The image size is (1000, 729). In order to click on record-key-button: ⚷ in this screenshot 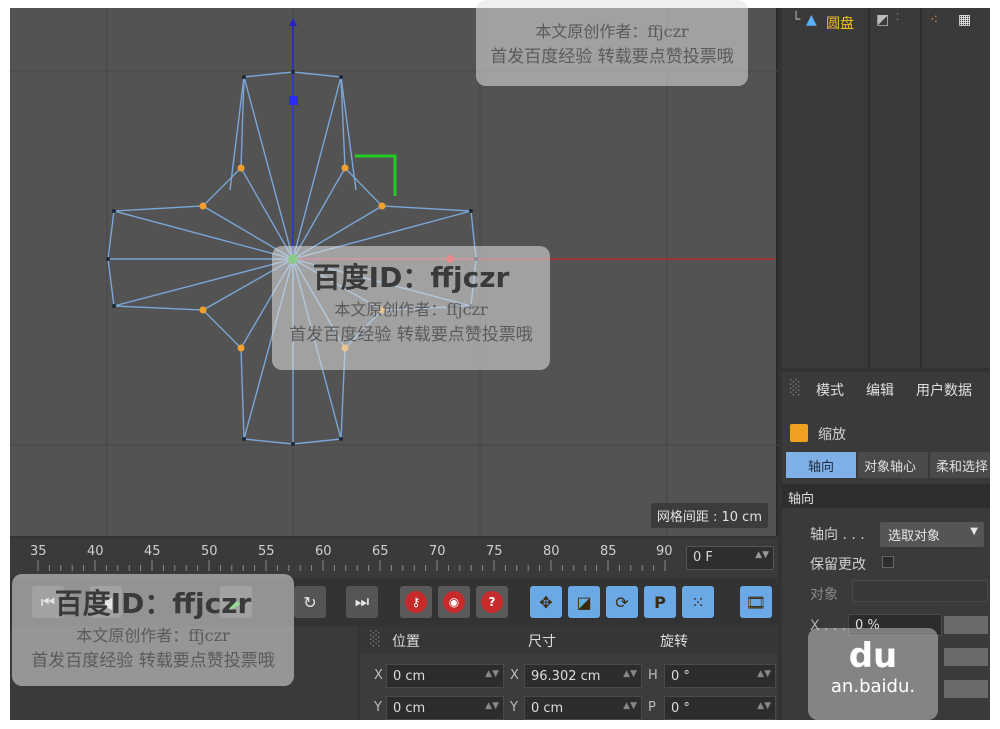, I will do `click(416, 602)`.